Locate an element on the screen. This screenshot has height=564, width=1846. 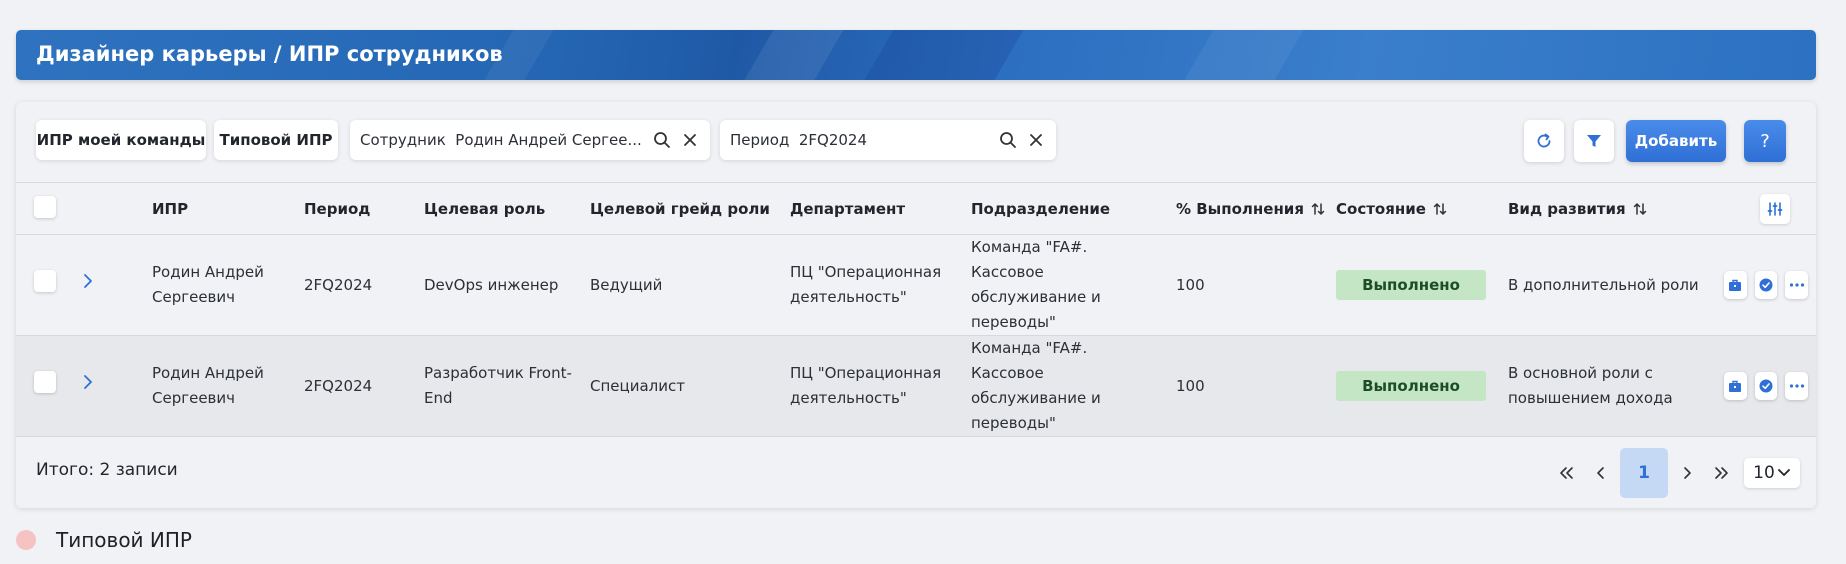
column-header-state-label: Состояние is located at coordinates (1381, 208).